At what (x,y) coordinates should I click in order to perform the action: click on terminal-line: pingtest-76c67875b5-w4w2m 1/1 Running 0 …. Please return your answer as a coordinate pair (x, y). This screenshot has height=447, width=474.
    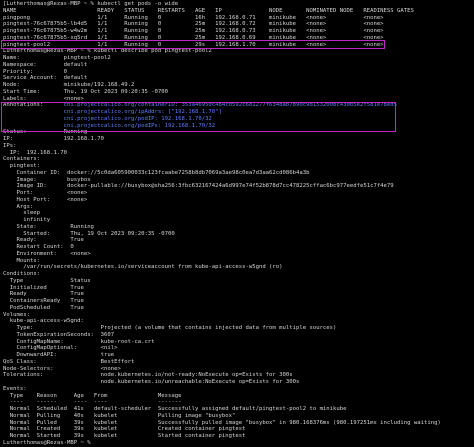
    Looking at the image, I should click on (193, 31).